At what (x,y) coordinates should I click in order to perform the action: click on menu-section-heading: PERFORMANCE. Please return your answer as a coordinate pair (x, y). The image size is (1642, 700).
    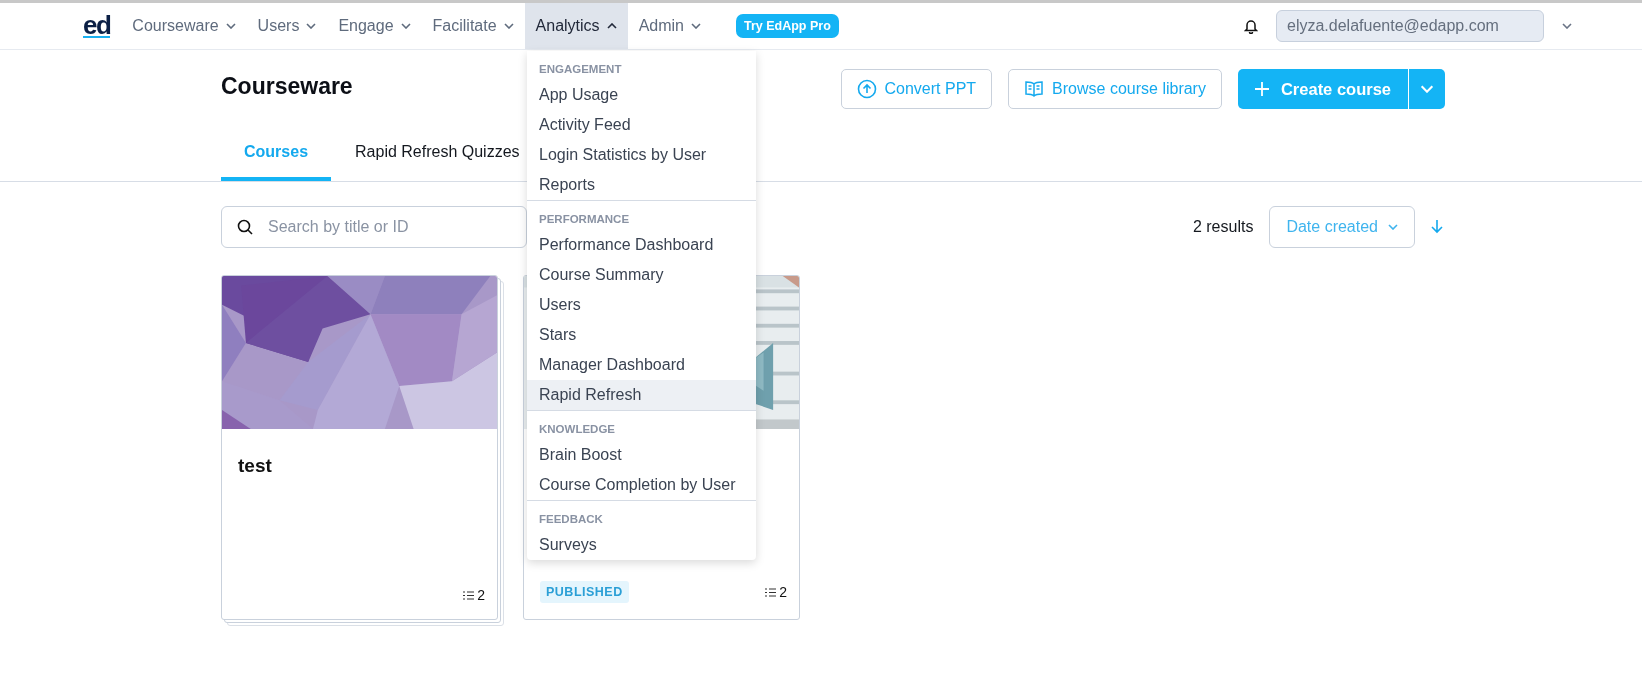
    Looking at the image, I should click on (584, 219).